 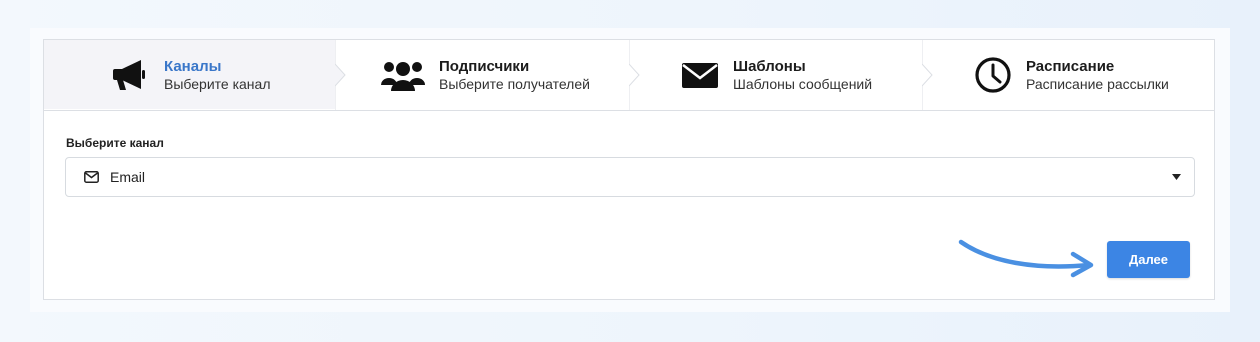 What do you see at coordinates (700, 75) in the screenshot?
I see `envelope-icon` at bounding box center [700, 75].